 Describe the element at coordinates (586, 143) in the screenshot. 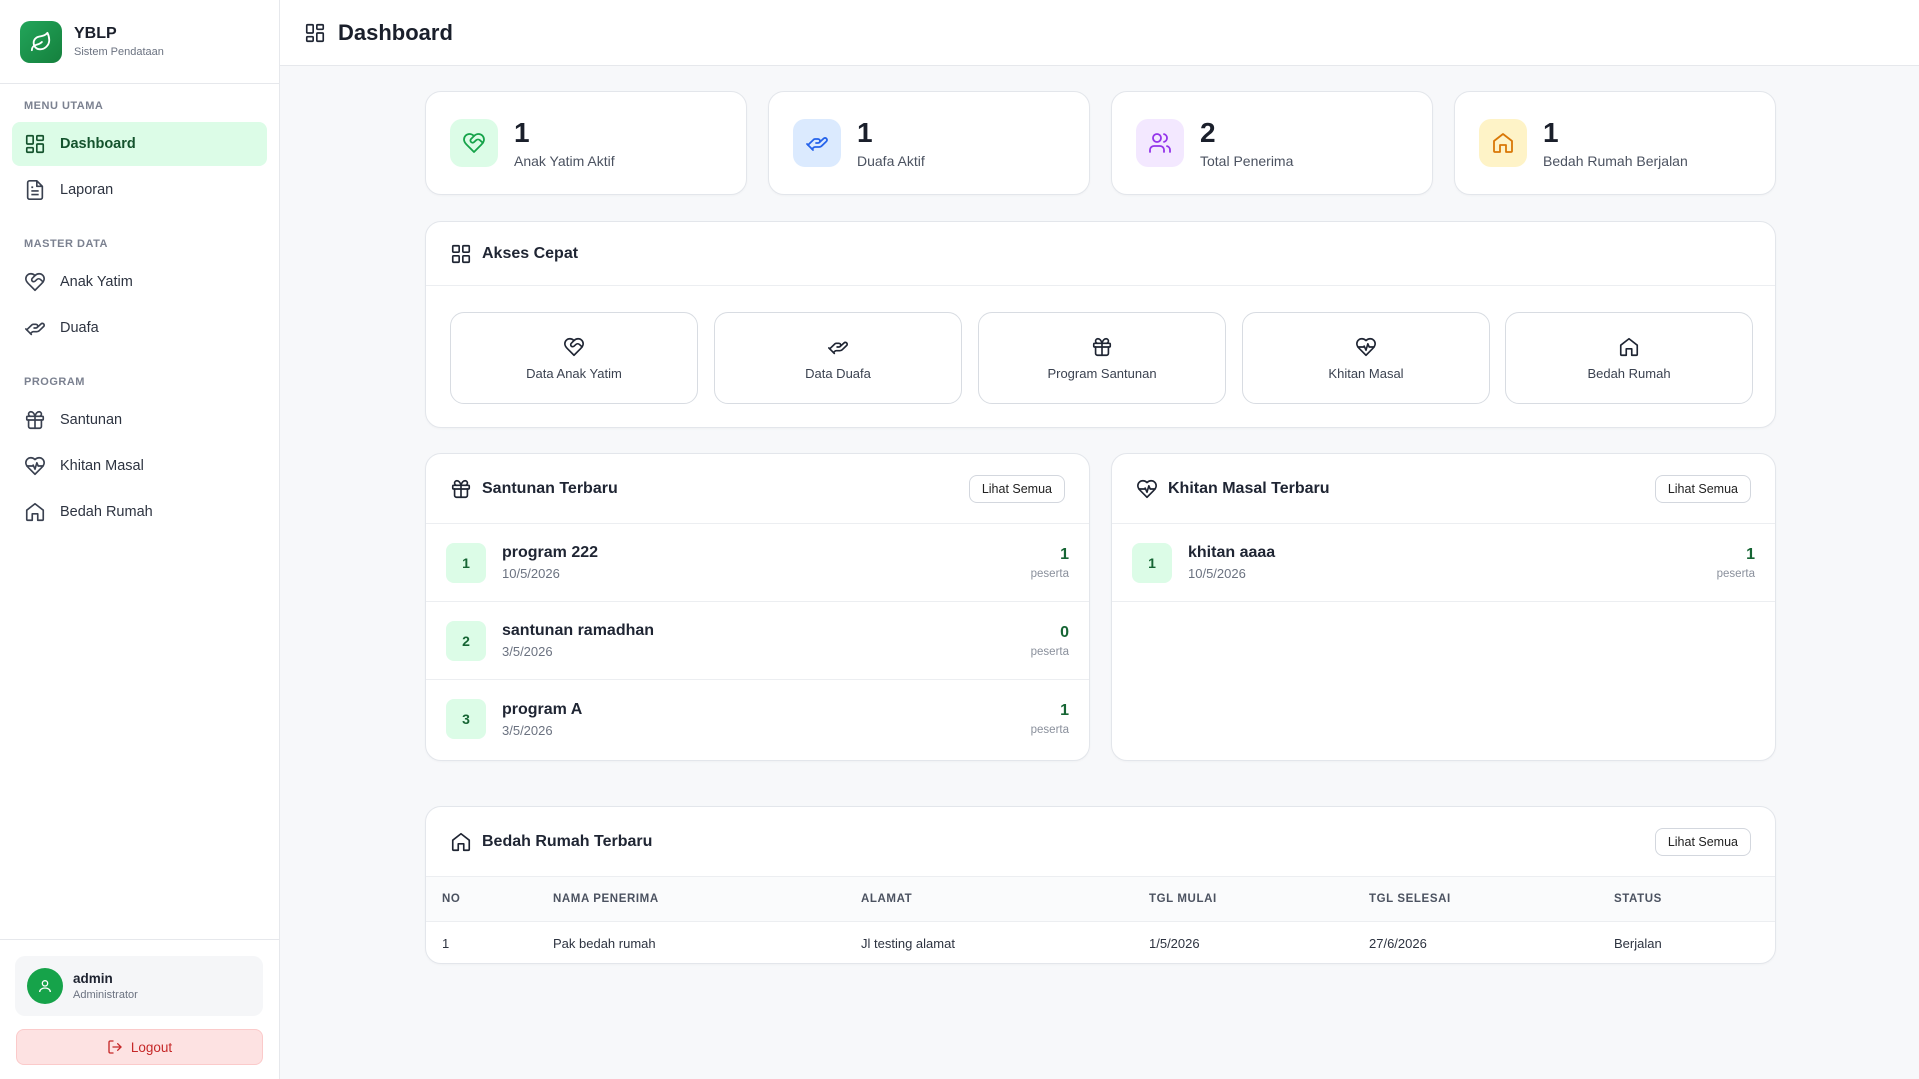

I see `stat-card-anak-yatim: 1 Anak Yatim Aktif` at that location.